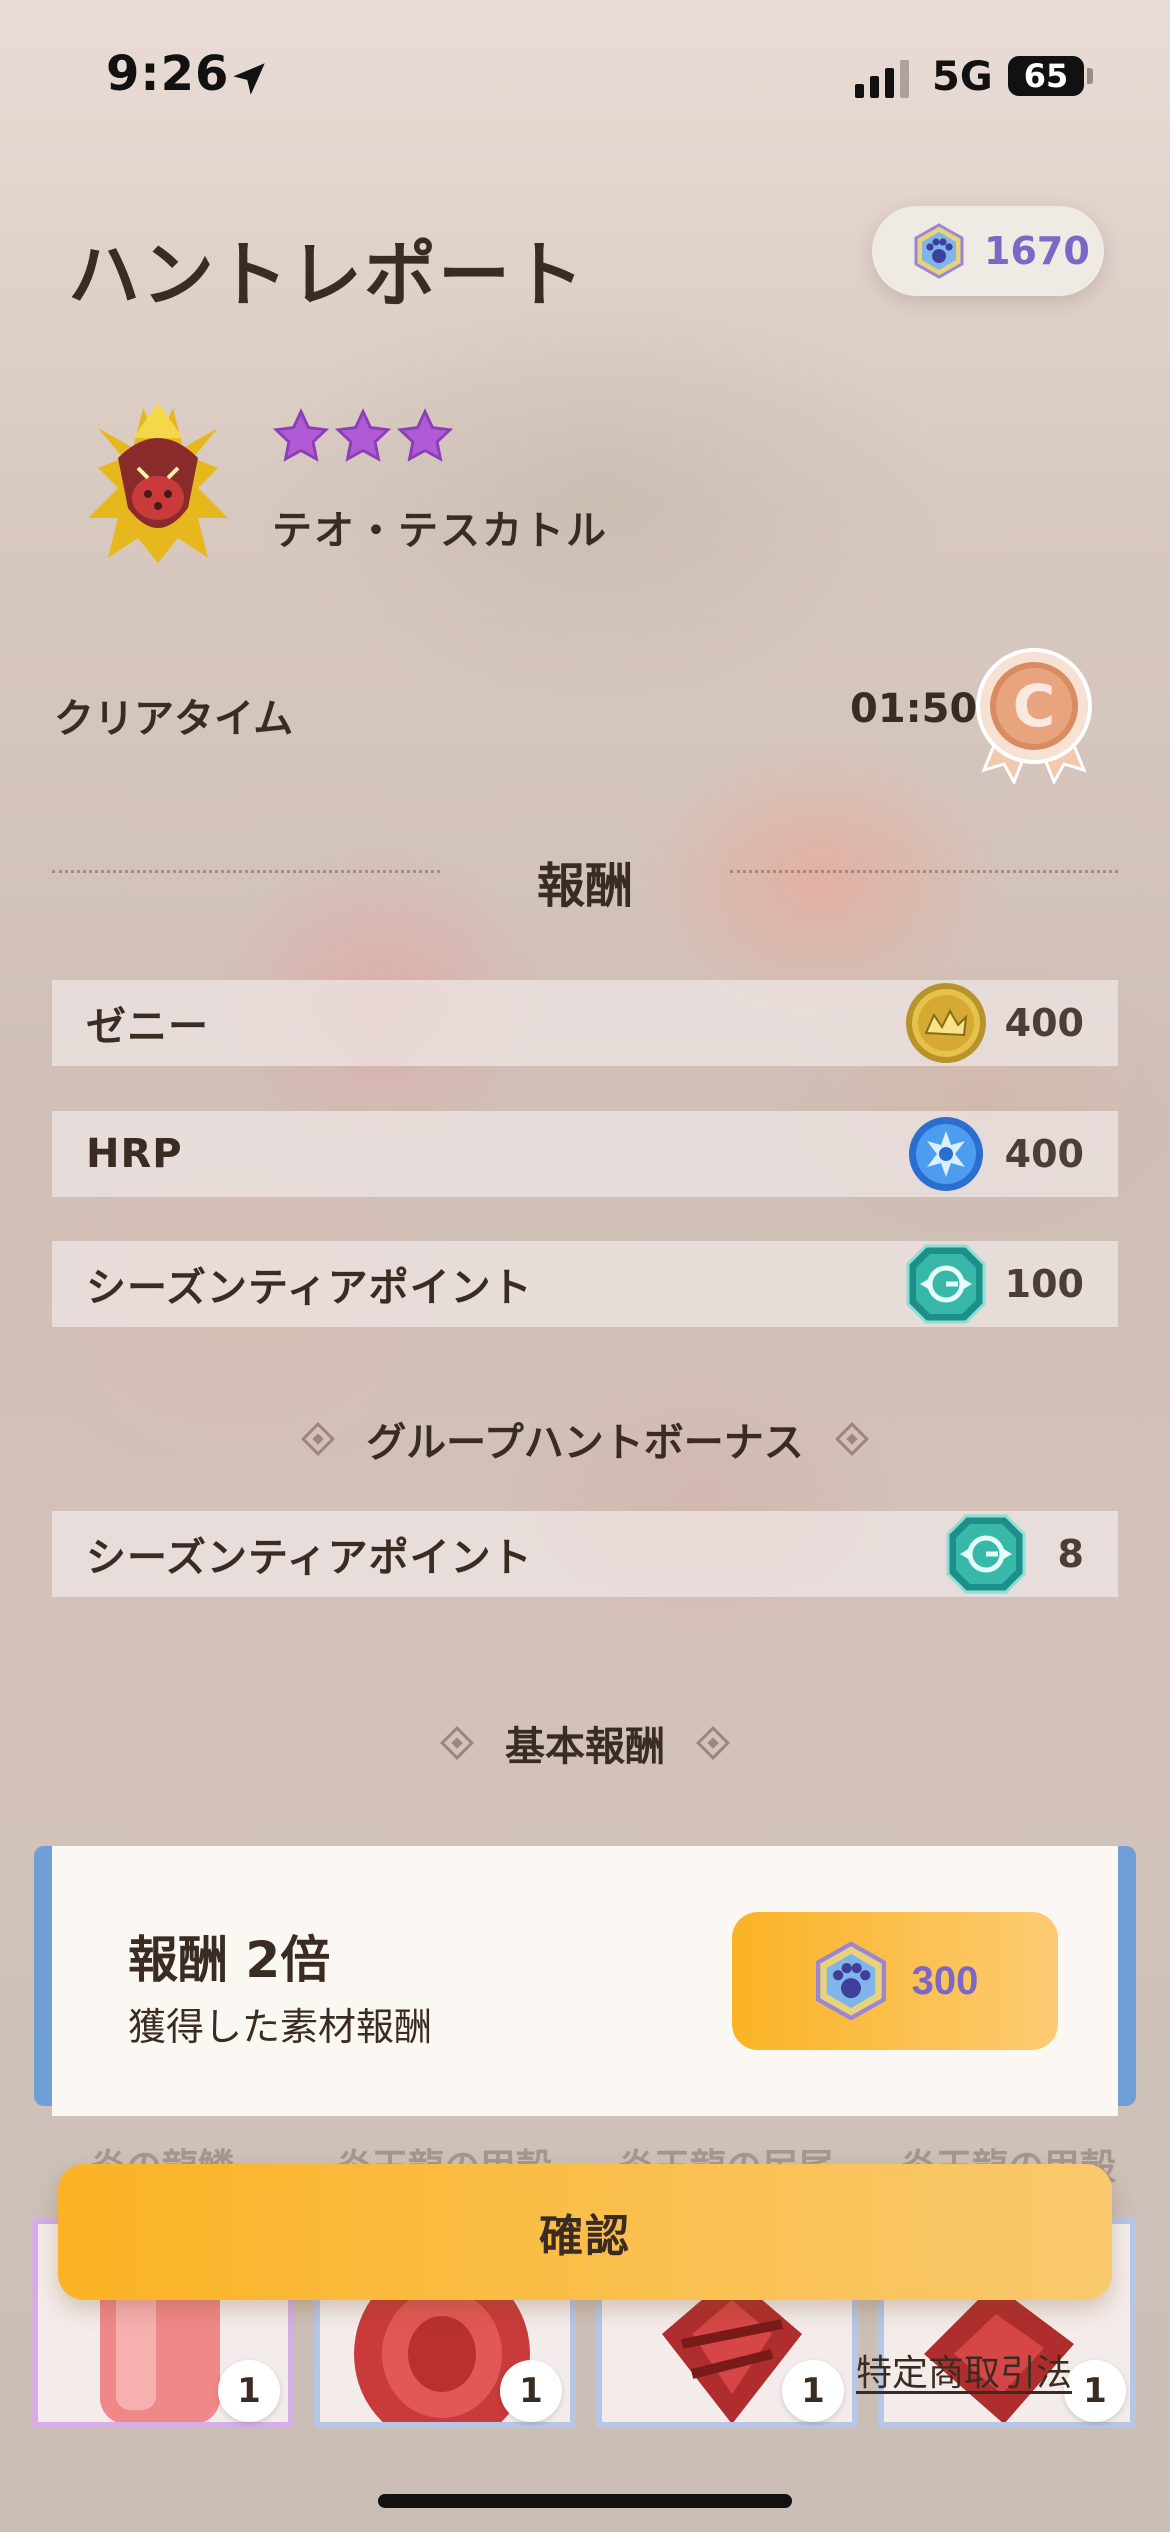  What do you see at coordinates (147, 1027) in the screenshot?
I see `reward-label: ゼニー` at bounding box center [147, 1027].